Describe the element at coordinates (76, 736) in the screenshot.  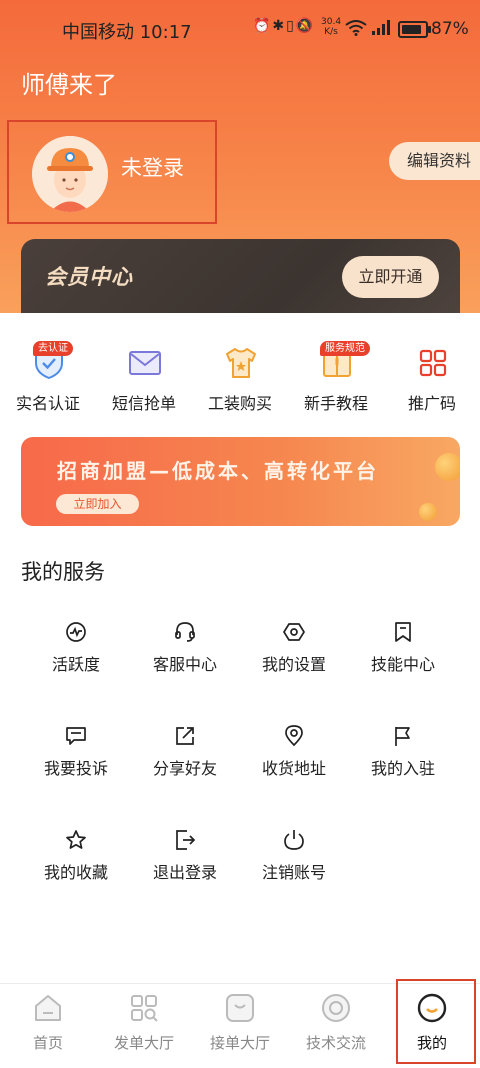
I see `complaint-icon` at that location.